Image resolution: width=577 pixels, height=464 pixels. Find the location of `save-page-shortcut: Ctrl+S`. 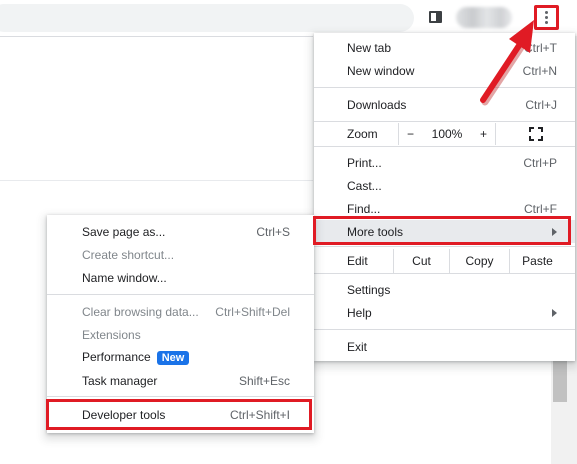

save-page-shortcut: Ctrl+S is located at coordinates (273, 231).